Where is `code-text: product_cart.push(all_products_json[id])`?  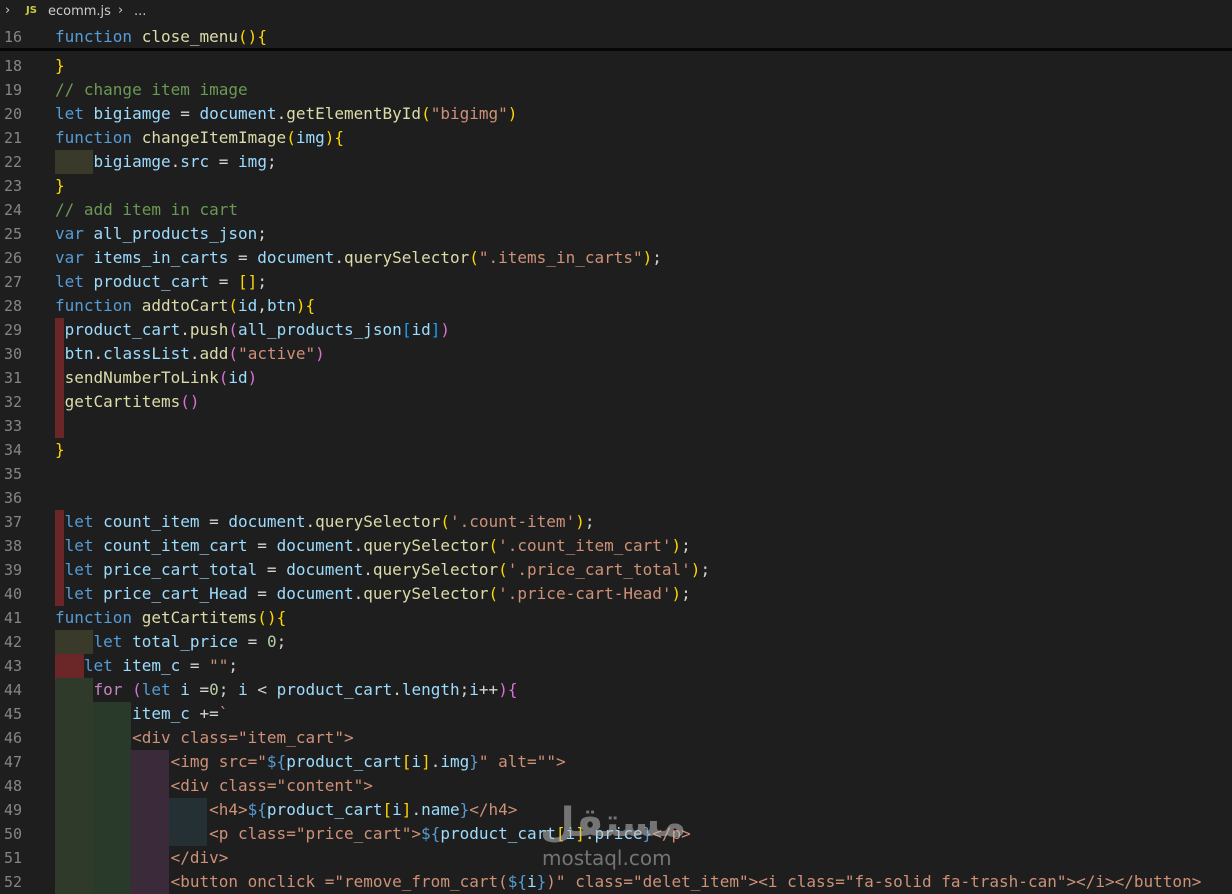 code-text: product_cart.push(all_products_json[id]) is located at coordinates (252, 330).